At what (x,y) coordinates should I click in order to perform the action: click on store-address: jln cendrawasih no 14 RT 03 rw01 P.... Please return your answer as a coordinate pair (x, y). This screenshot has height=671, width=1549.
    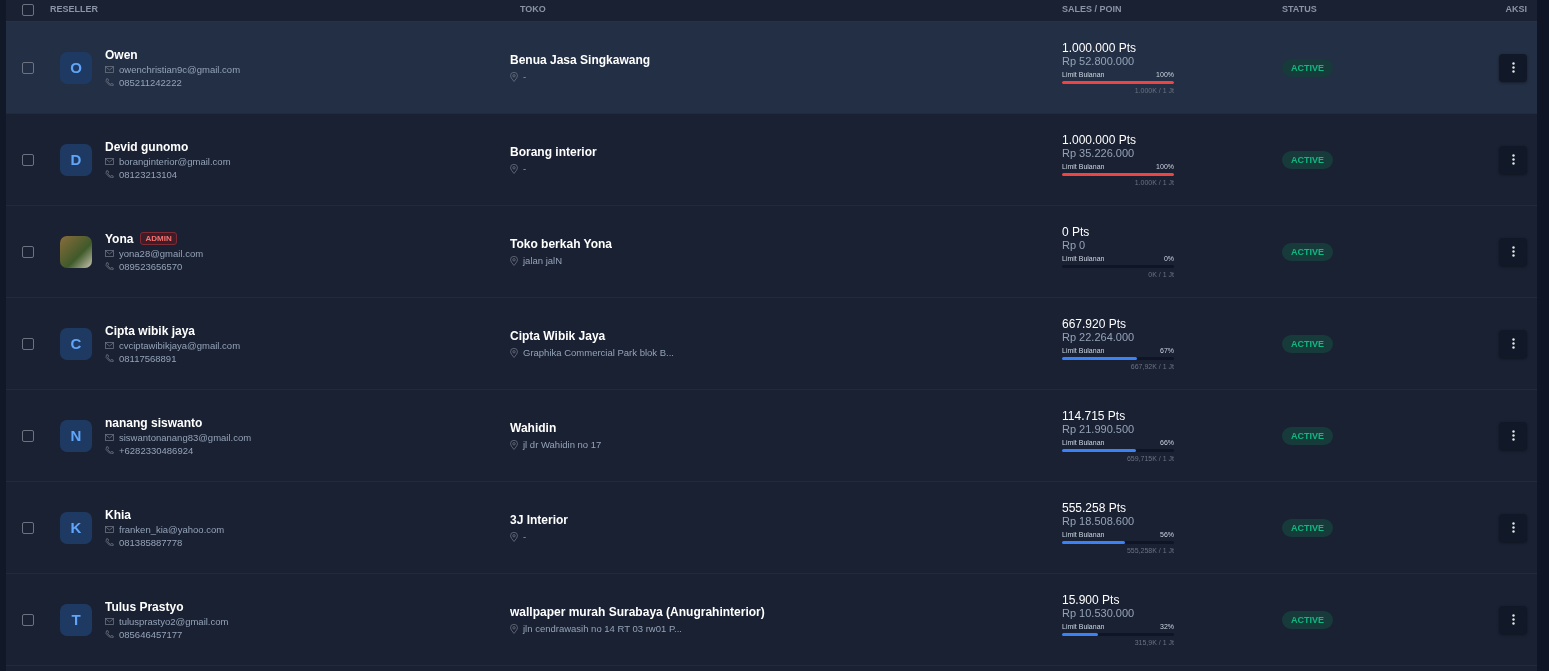
    Looking at the image, I should click on (602, 628).